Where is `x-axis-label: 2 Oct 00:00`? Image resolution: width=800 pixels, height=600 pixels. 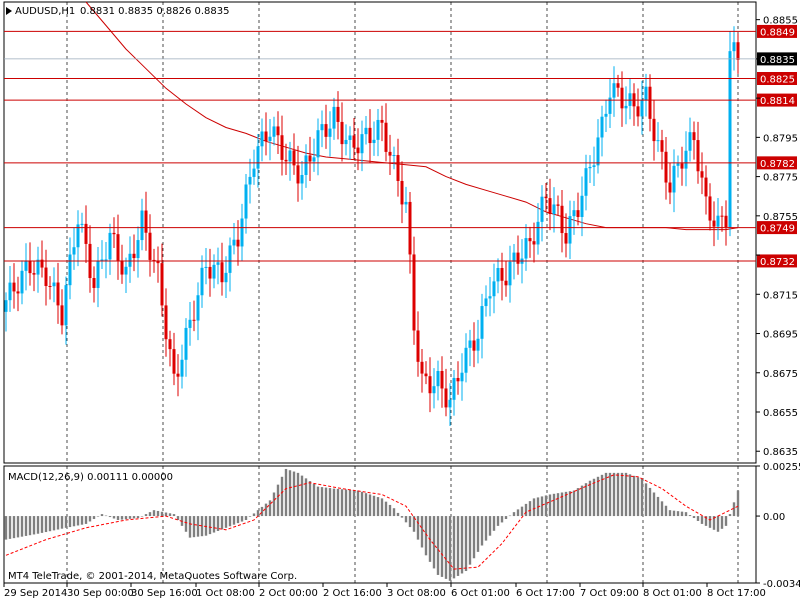
x-axis-label: 2 Oct 00:00 is located at coordinates (288, 593).